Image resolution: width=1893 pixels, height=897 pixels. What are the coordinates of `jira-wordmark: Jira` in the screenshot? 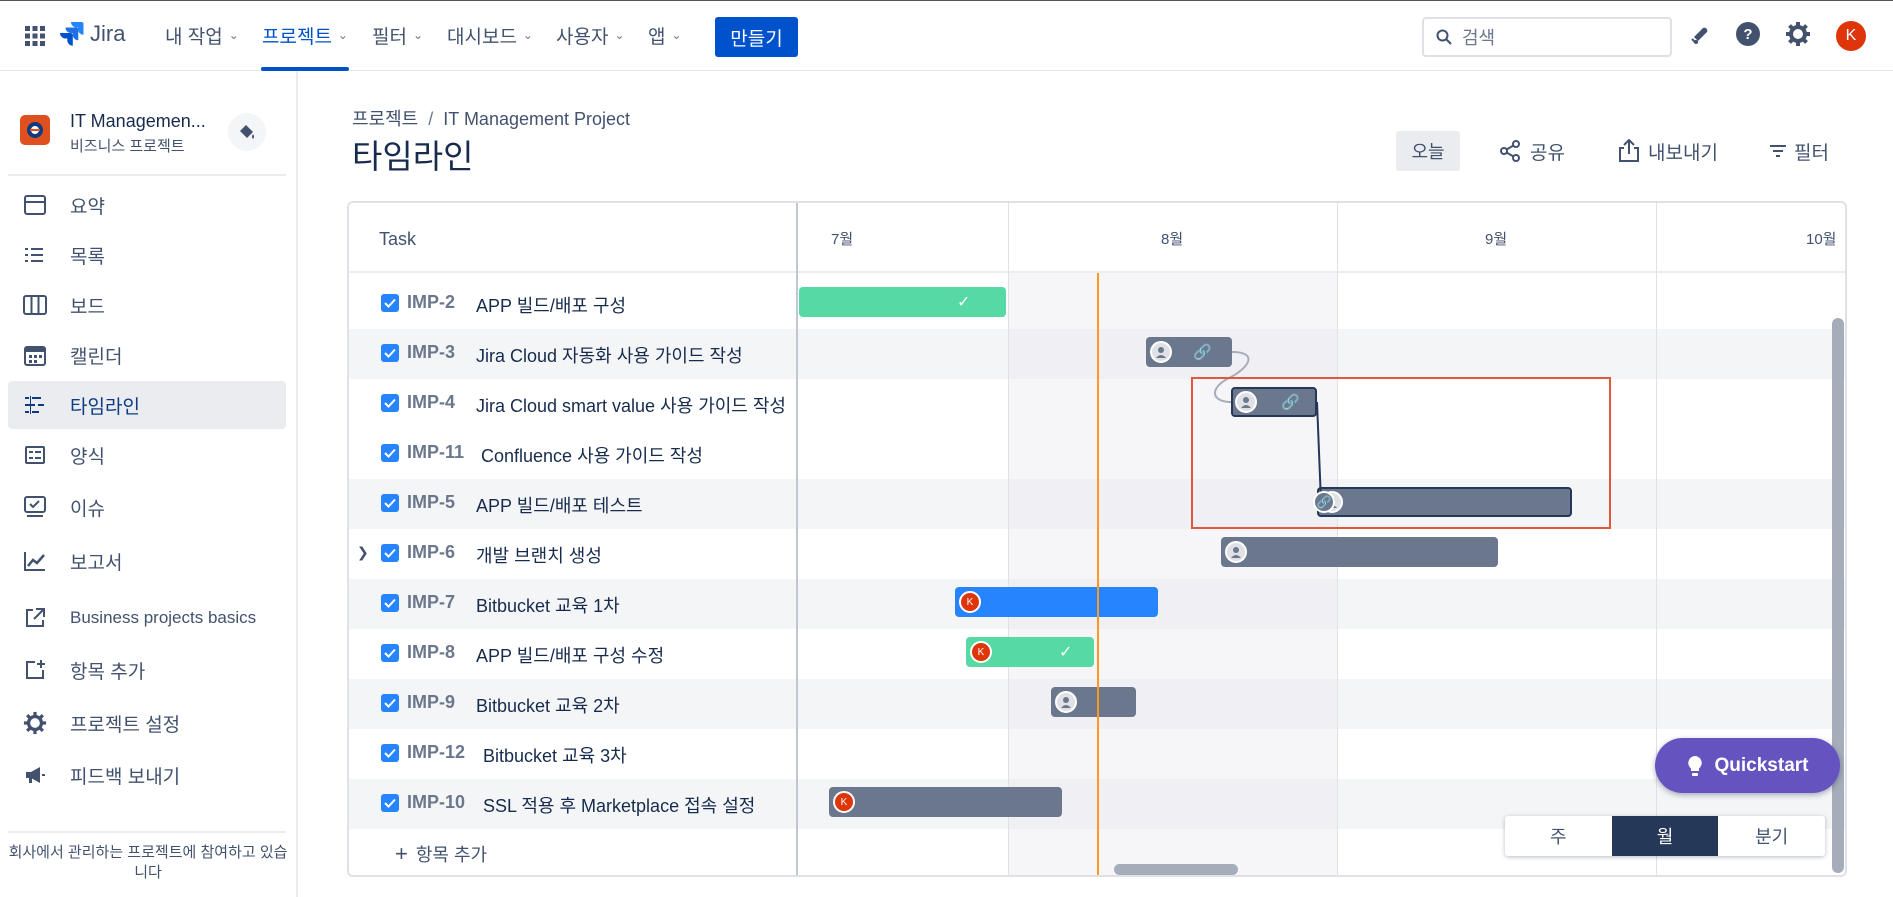 It's located at (108, 33).